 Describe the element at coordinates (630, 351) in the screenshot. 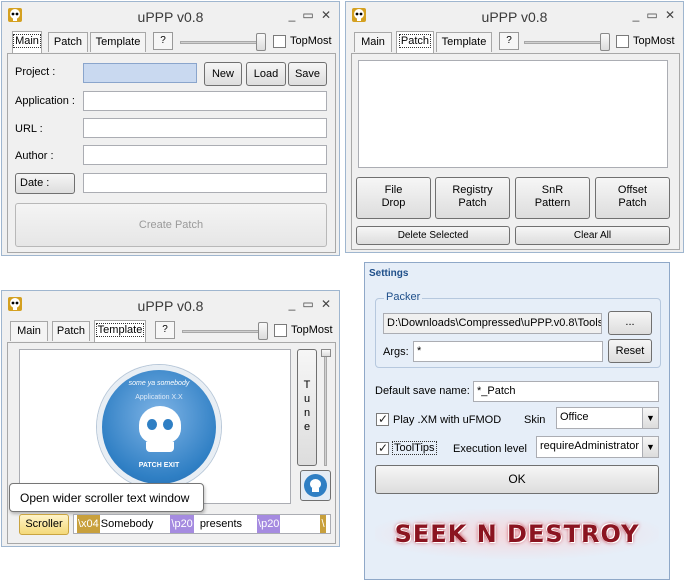

I see `reset-button: Reset` at that location.